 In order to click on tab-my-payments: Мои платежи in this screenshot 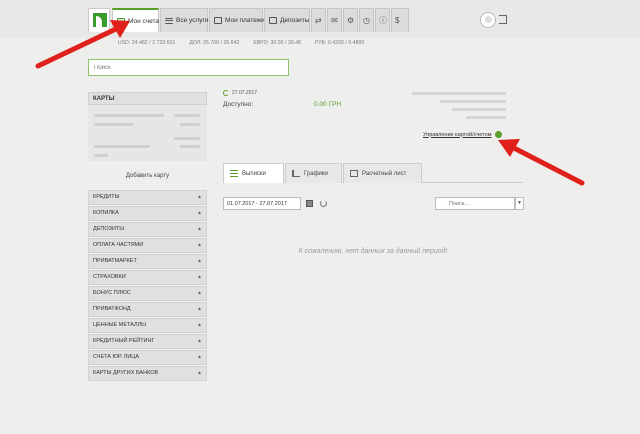, I will do `click(237, 20)`.